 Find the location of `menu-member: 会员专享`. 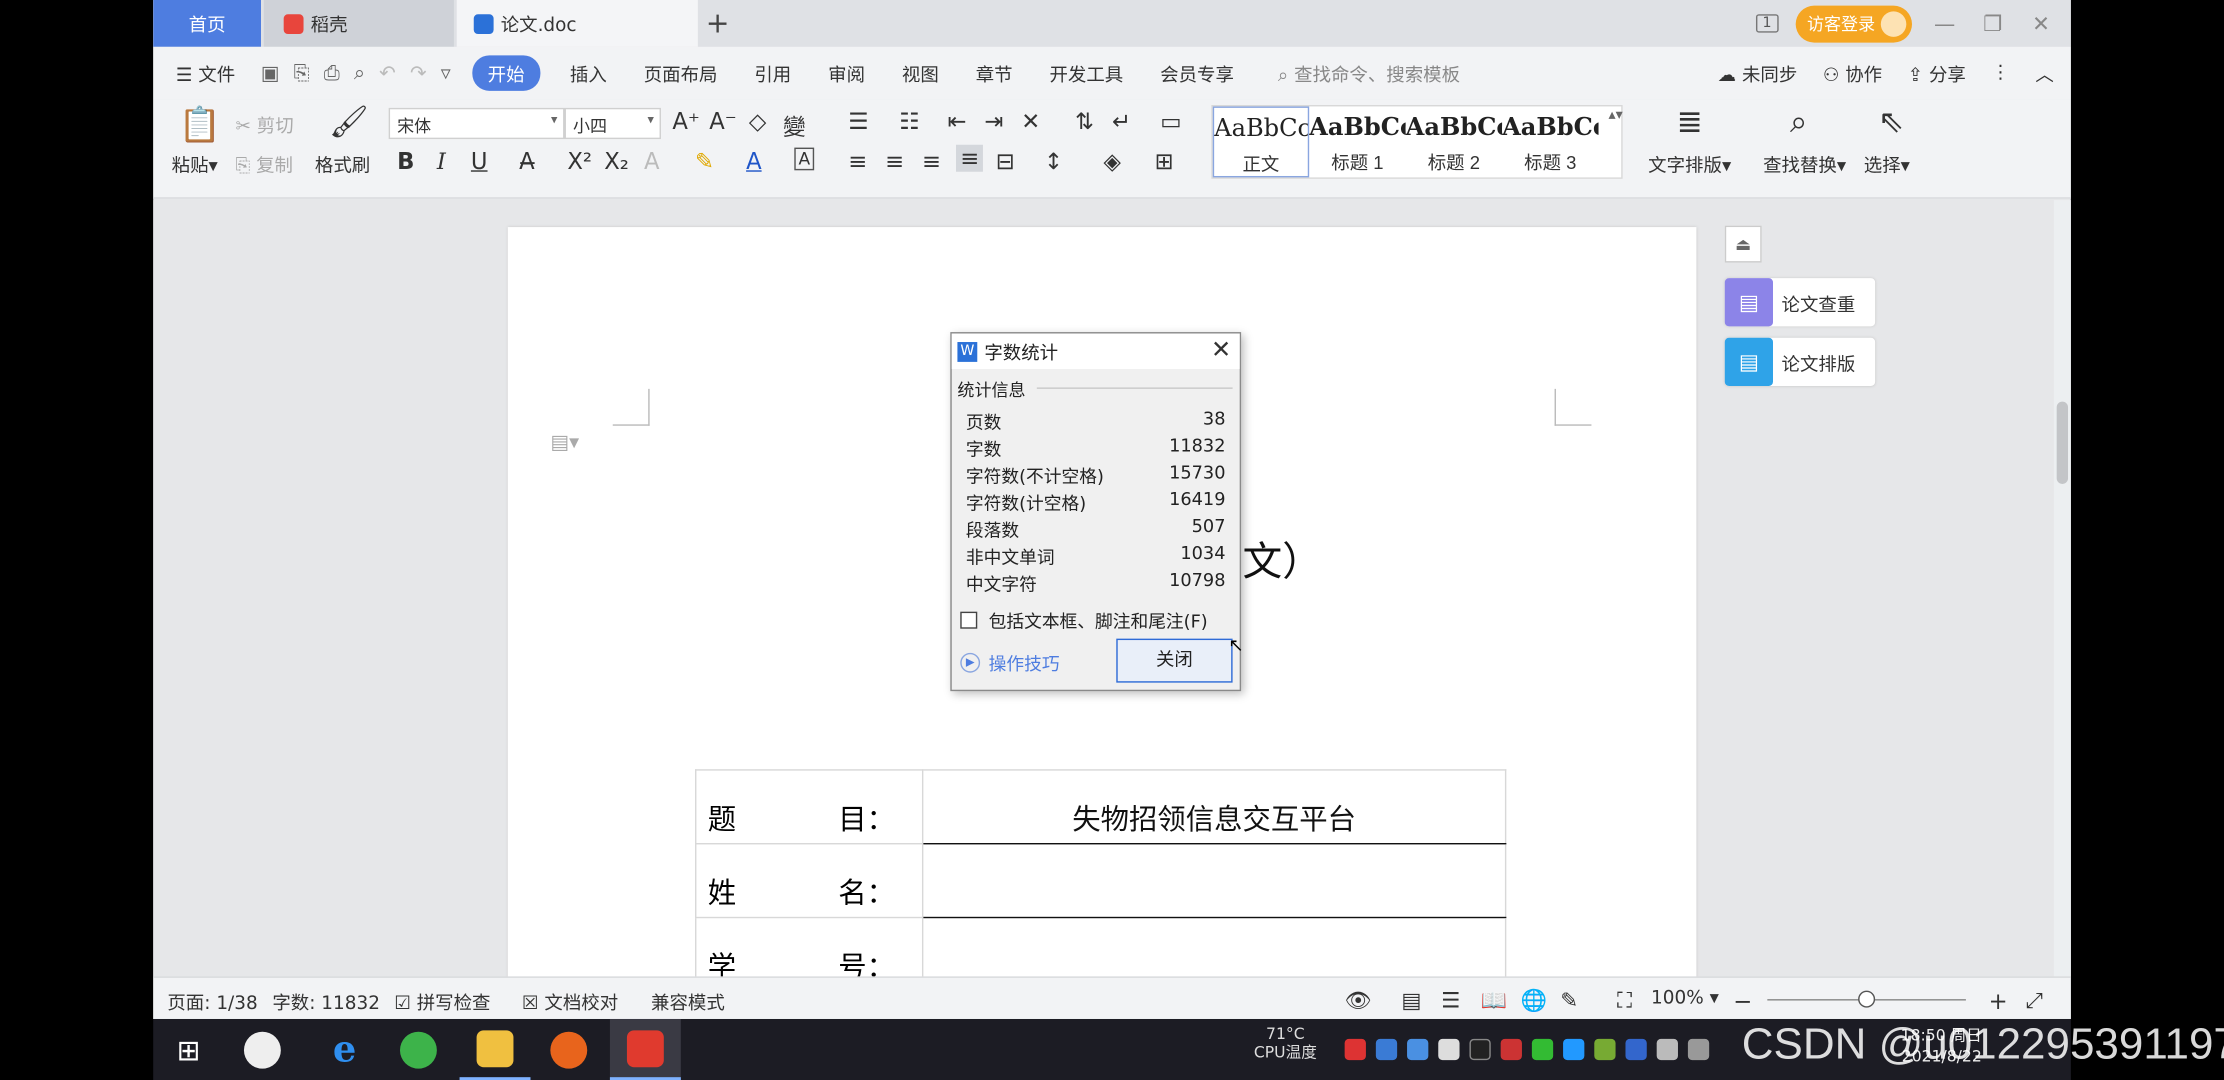

menu-member: 会员专享 is located at coordinates (1197, 73).